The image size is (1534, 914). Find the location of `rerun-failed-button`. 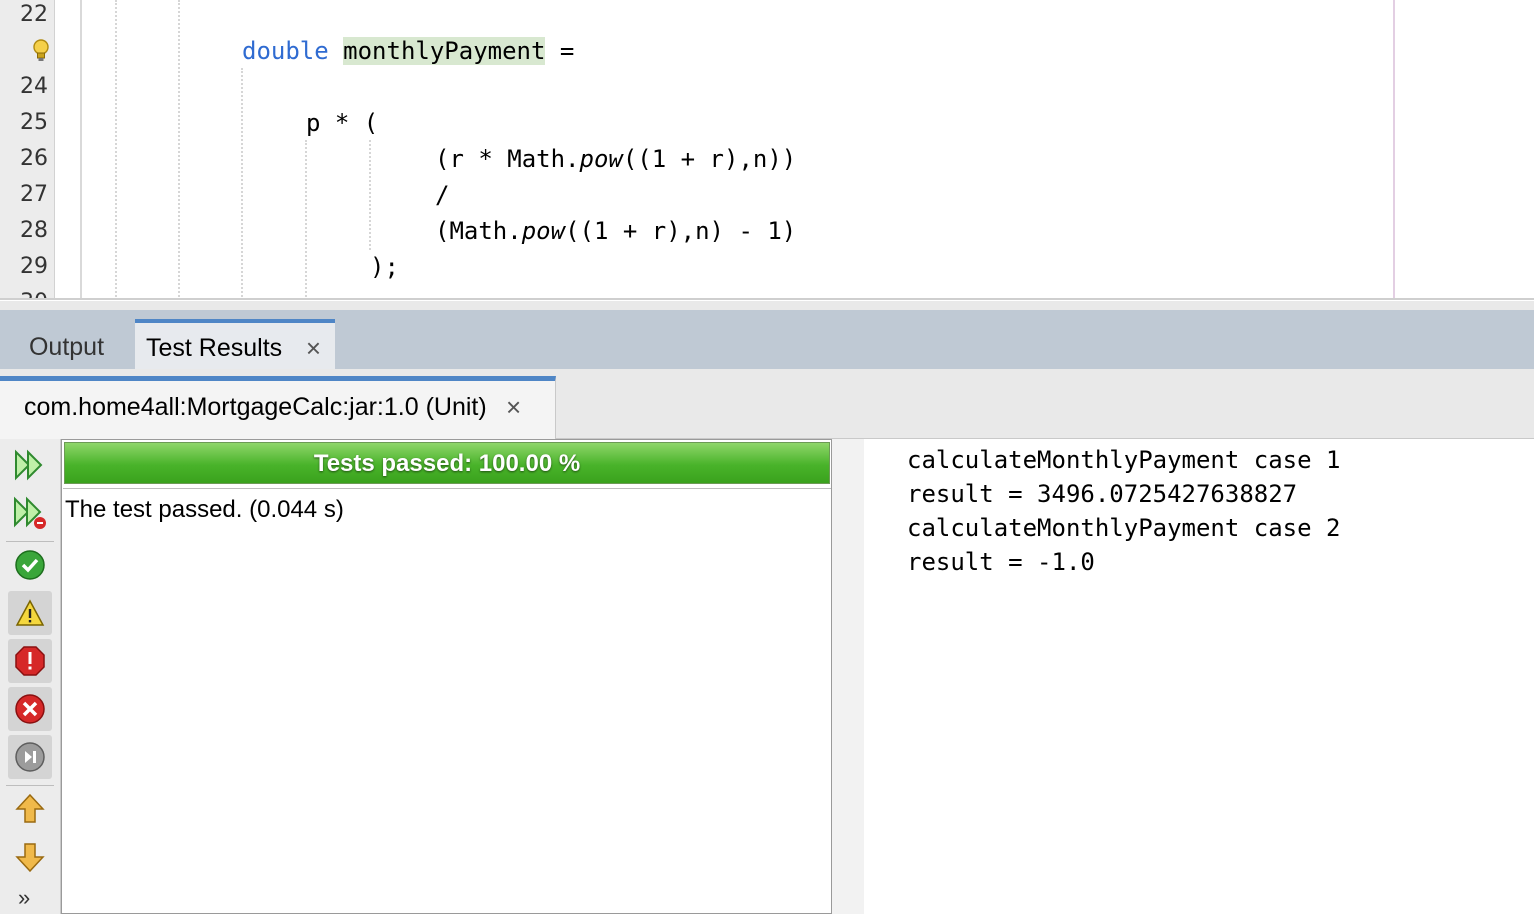

rerun-failed-button is located at coordinates (30, 513).